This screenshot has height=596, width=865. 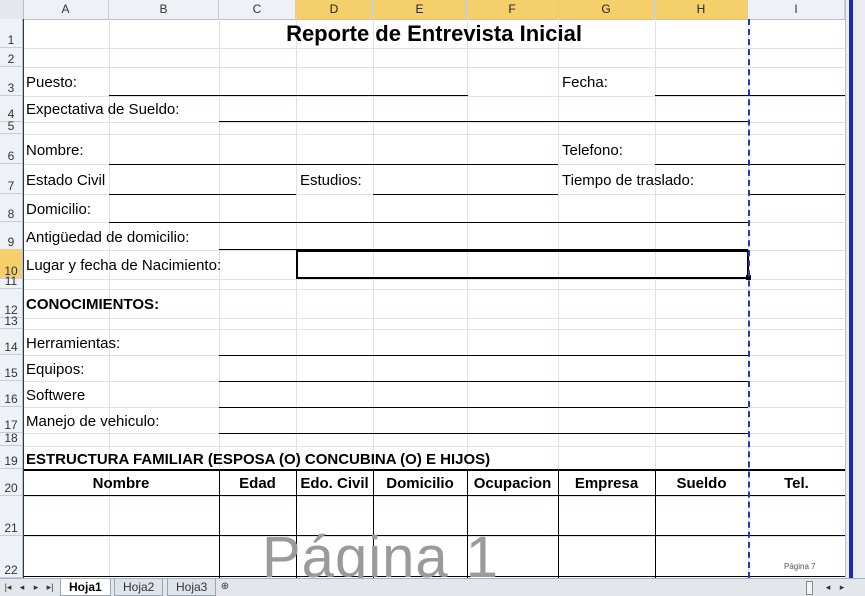 I want to click on column-header-I: I, so click(x=796, y=9).